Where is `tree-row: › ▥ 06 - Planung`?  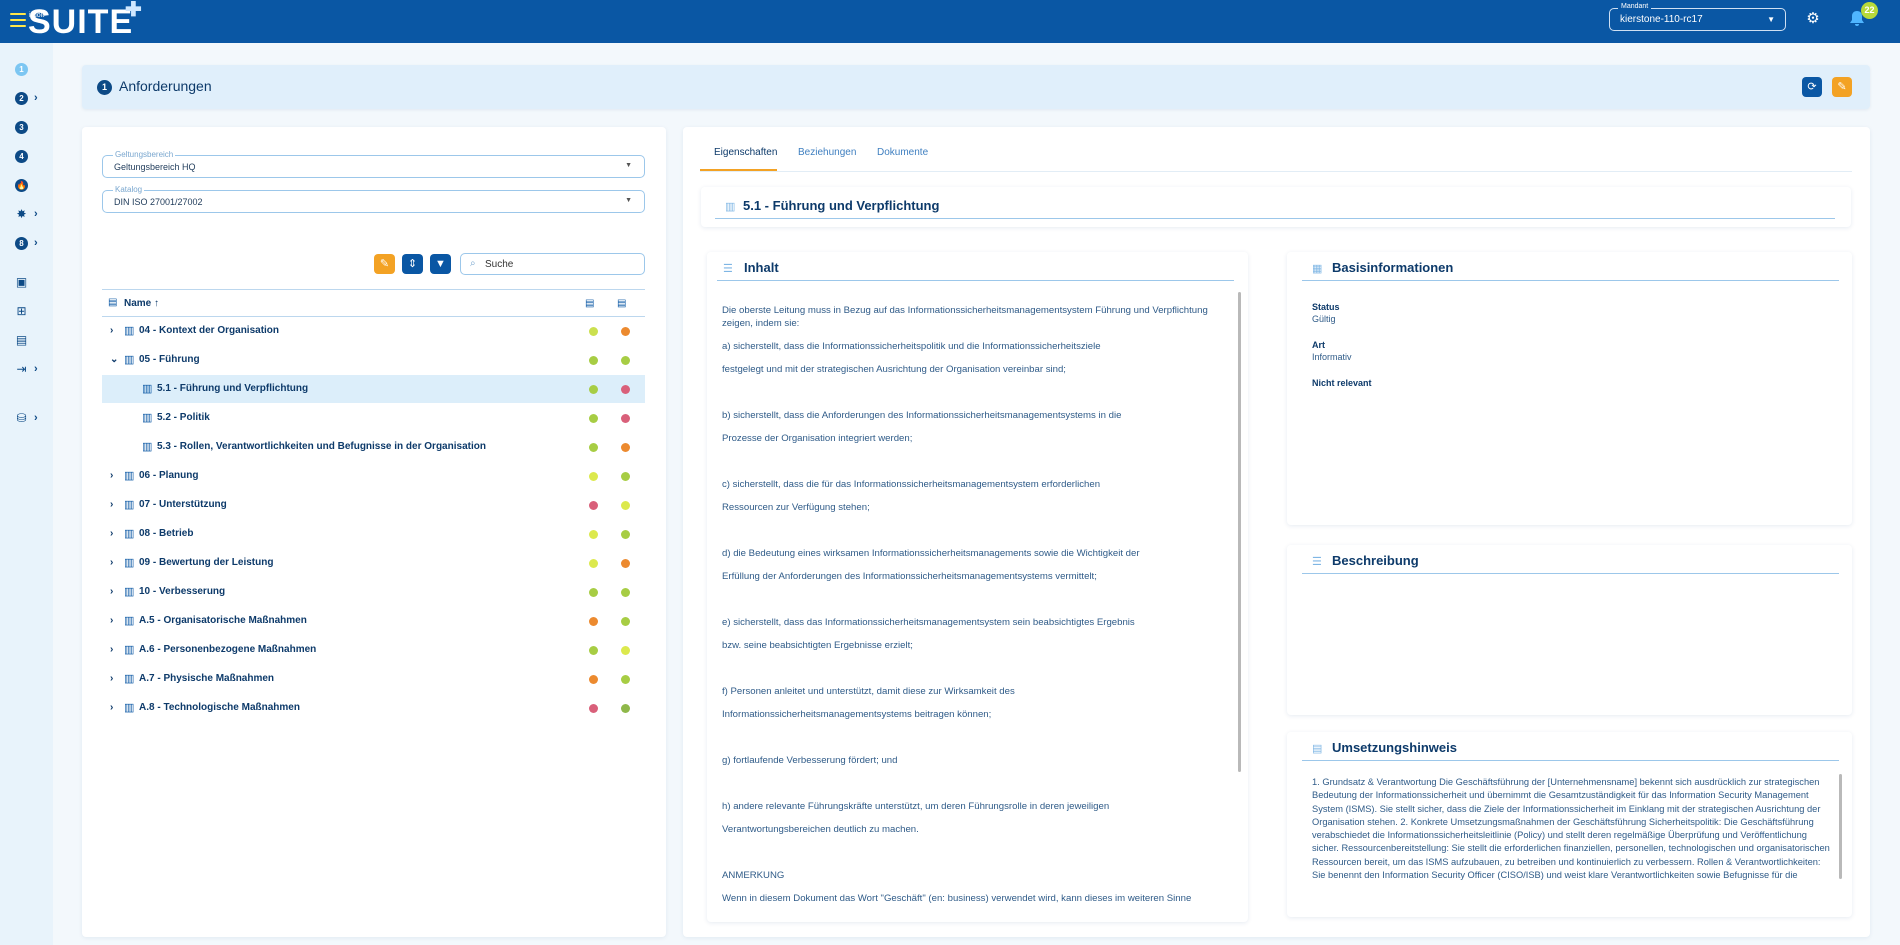 tree-row: › ▥ 06 - Planung is located at coordinates (373, 476).